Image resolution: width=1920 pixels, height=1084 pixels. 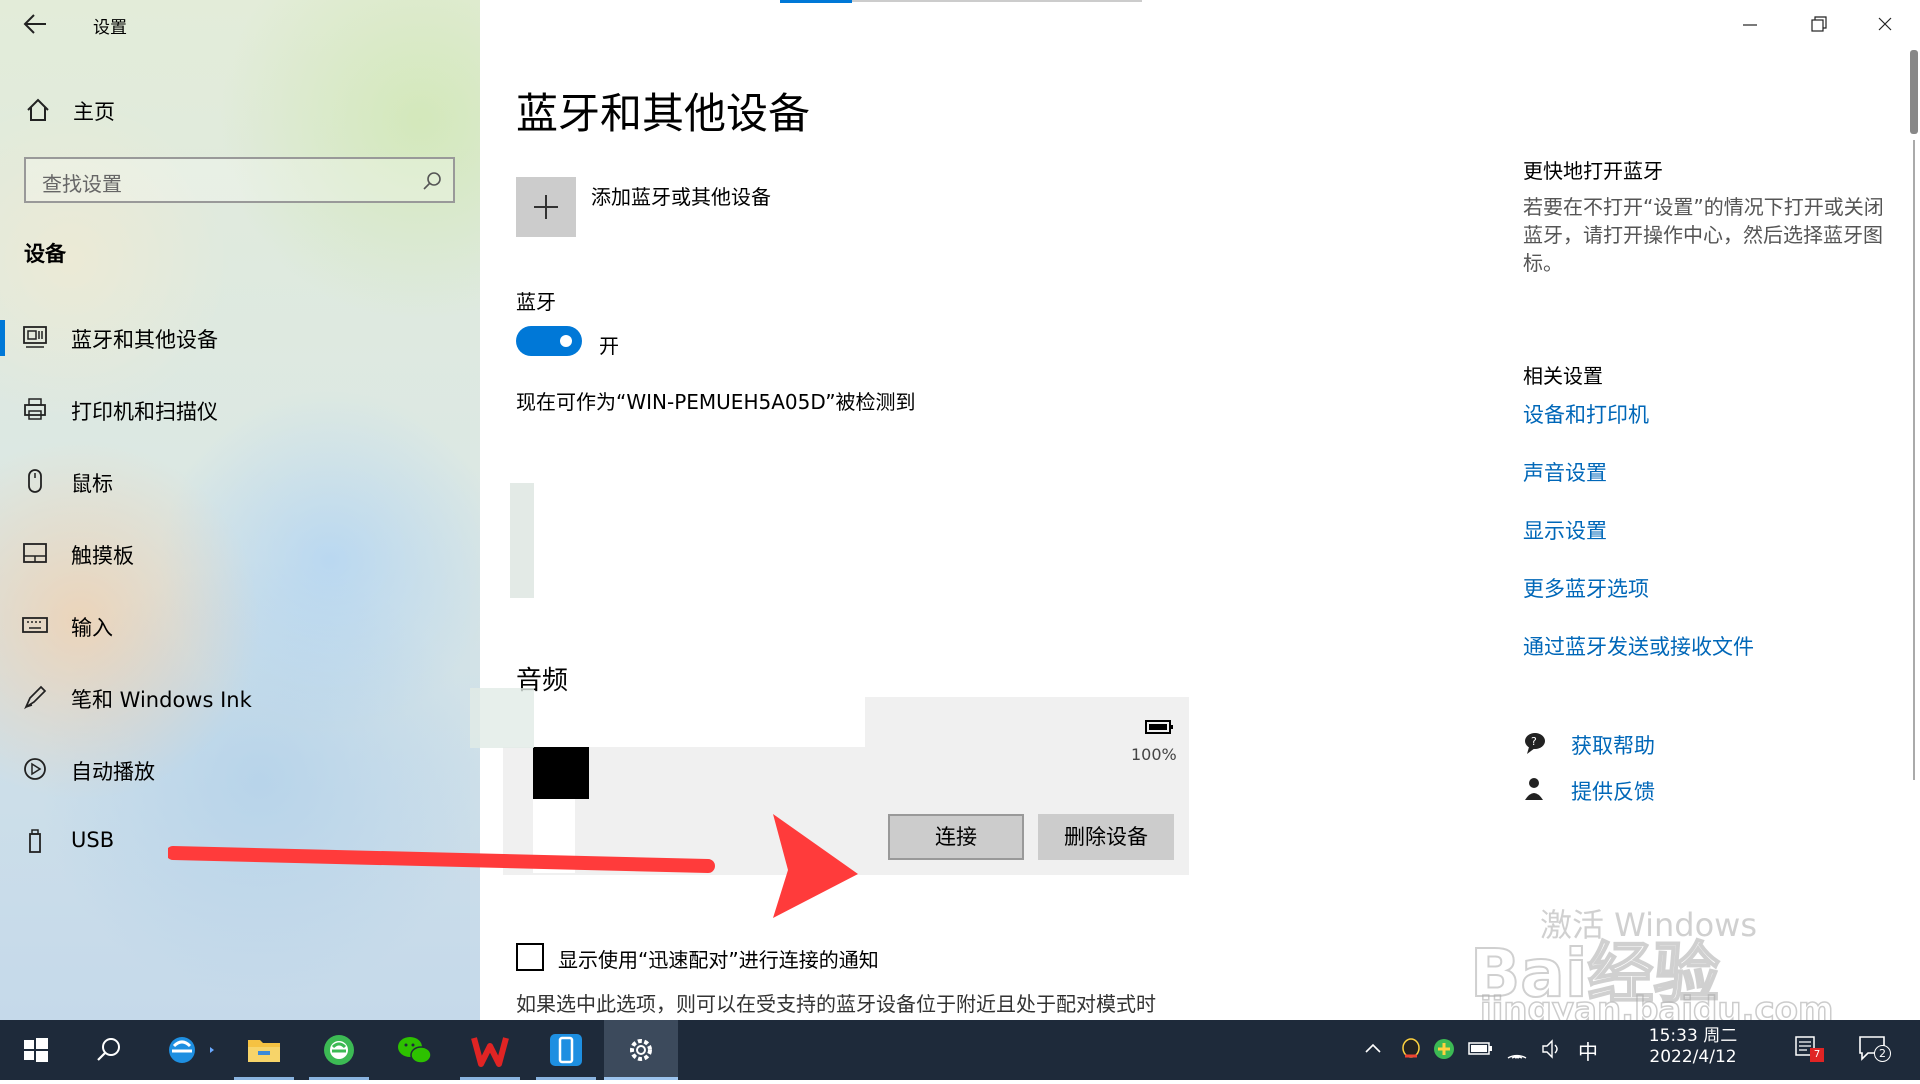 I want to click on link-more-bluetooth-options: 更多蓝牙选项, so click(x=1586, y=588).